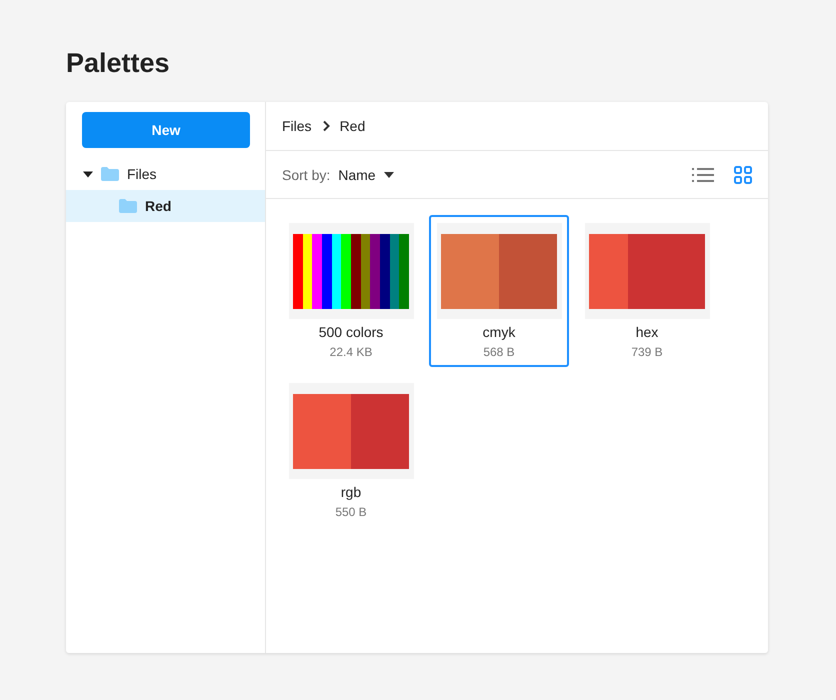 The width and height of the screenshot is (836, 700). Describe the element at coordinates (306, 174) in the screenshot. I see `sort-label: Sort by:` at that location.